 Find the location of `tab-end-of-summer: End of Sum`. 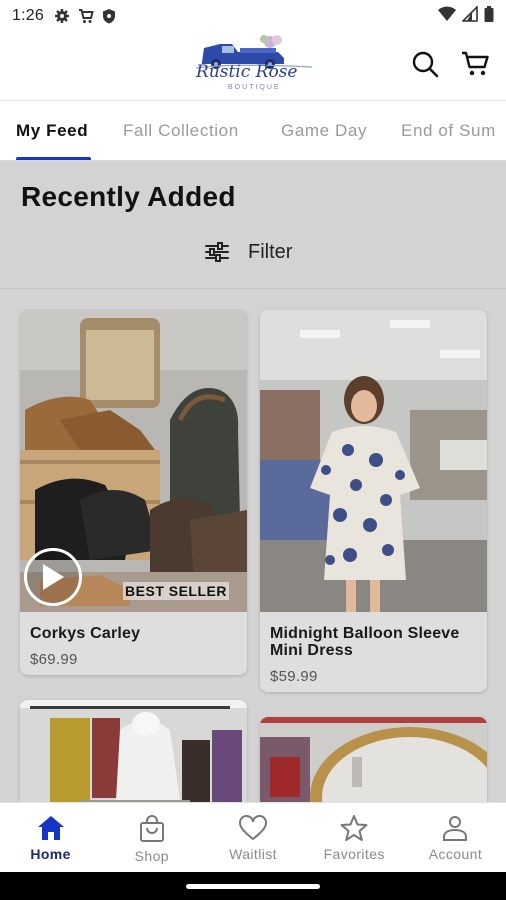

tab-end-of-summer: End of Sum is located at coordinates (448, 130).